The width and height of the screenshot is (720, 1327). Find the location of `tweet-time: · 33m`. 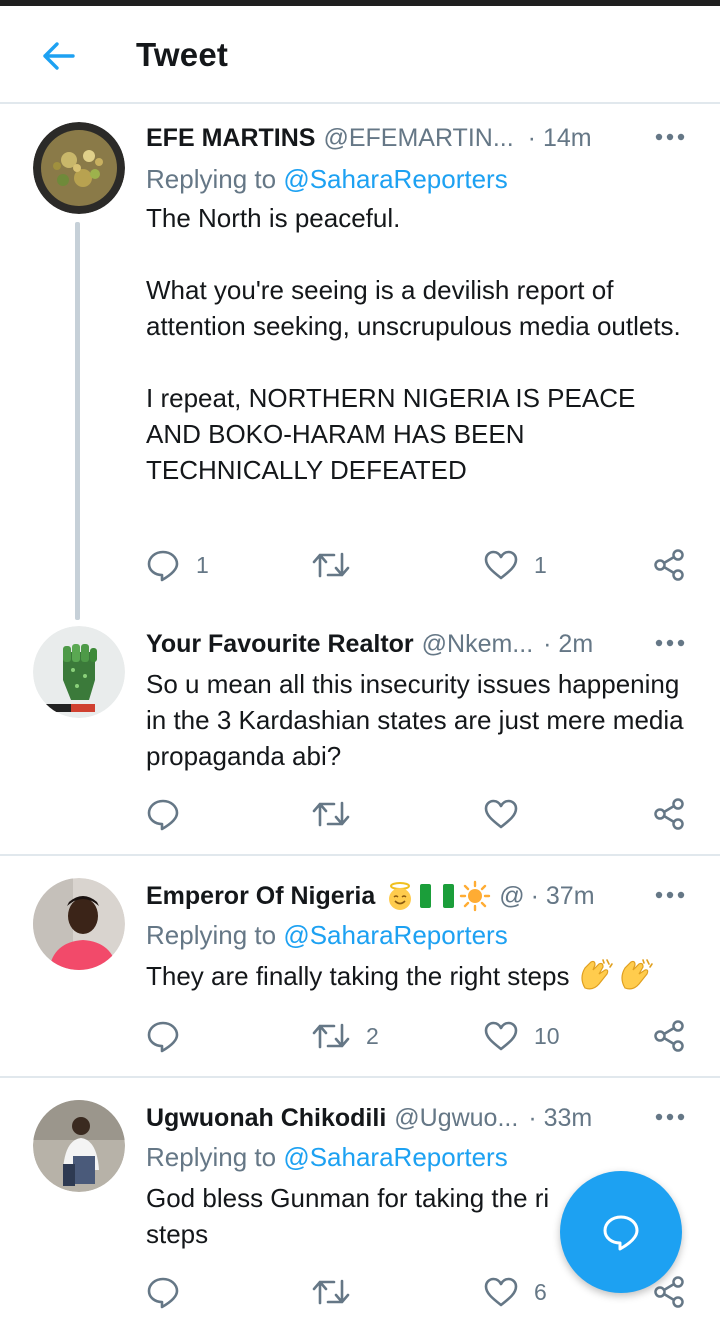

tweet-time: · 33m is located at coordinates (560, 1117).